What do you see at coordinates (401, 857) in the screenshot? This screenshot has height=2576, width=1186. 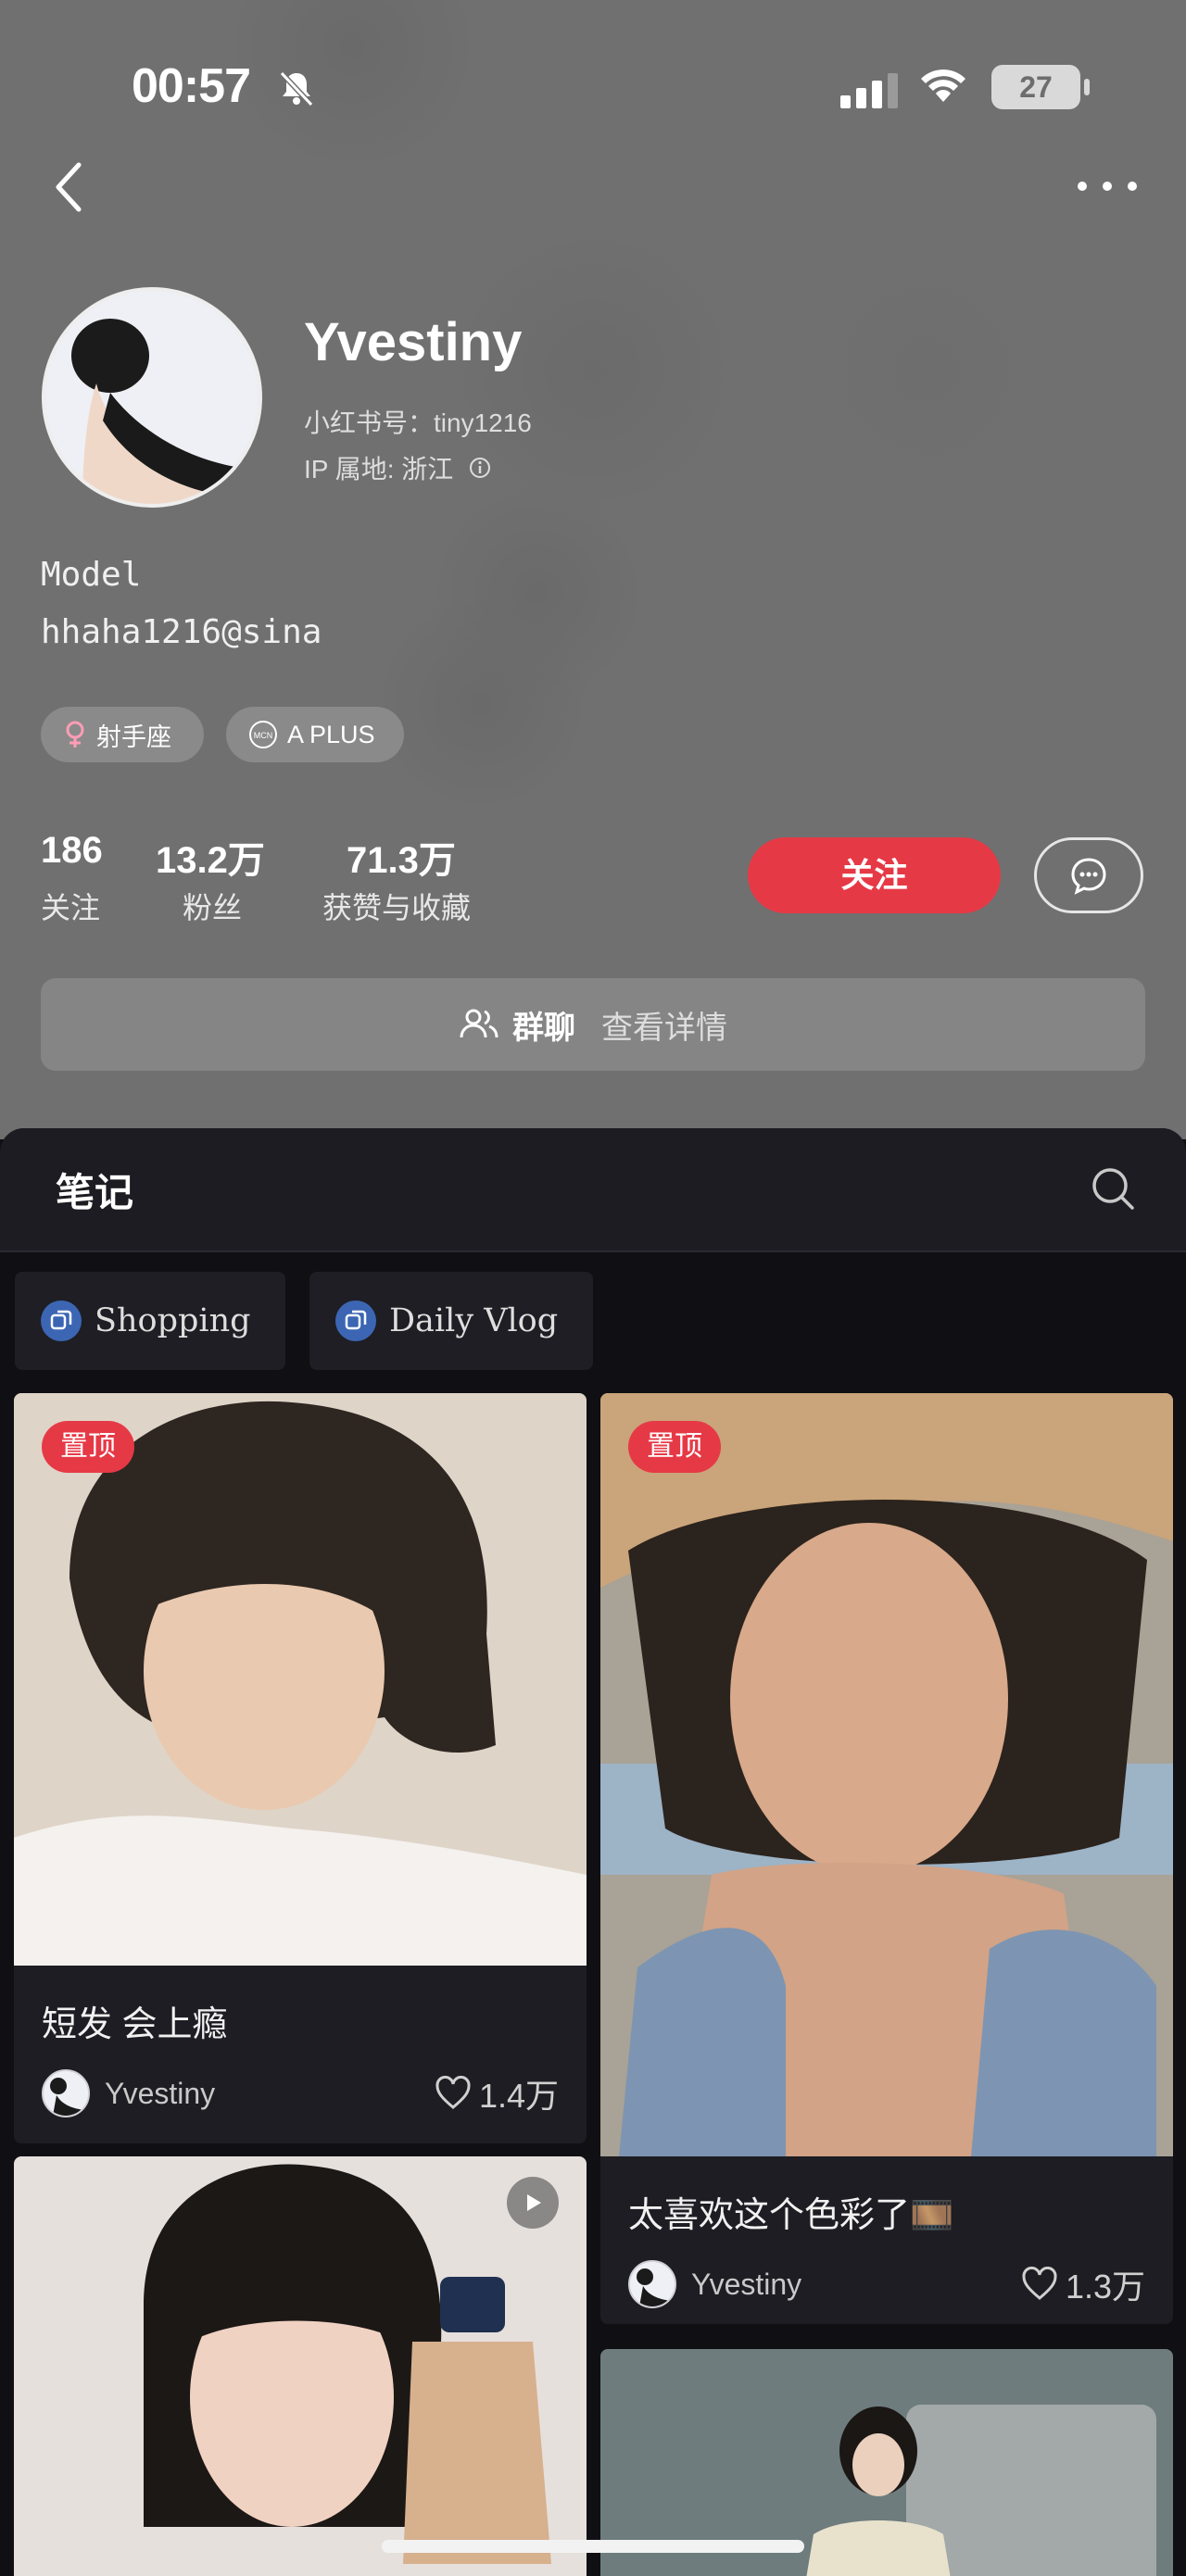 I see `stat-likes-count: 71.3万` at bounding box center [401, 857].